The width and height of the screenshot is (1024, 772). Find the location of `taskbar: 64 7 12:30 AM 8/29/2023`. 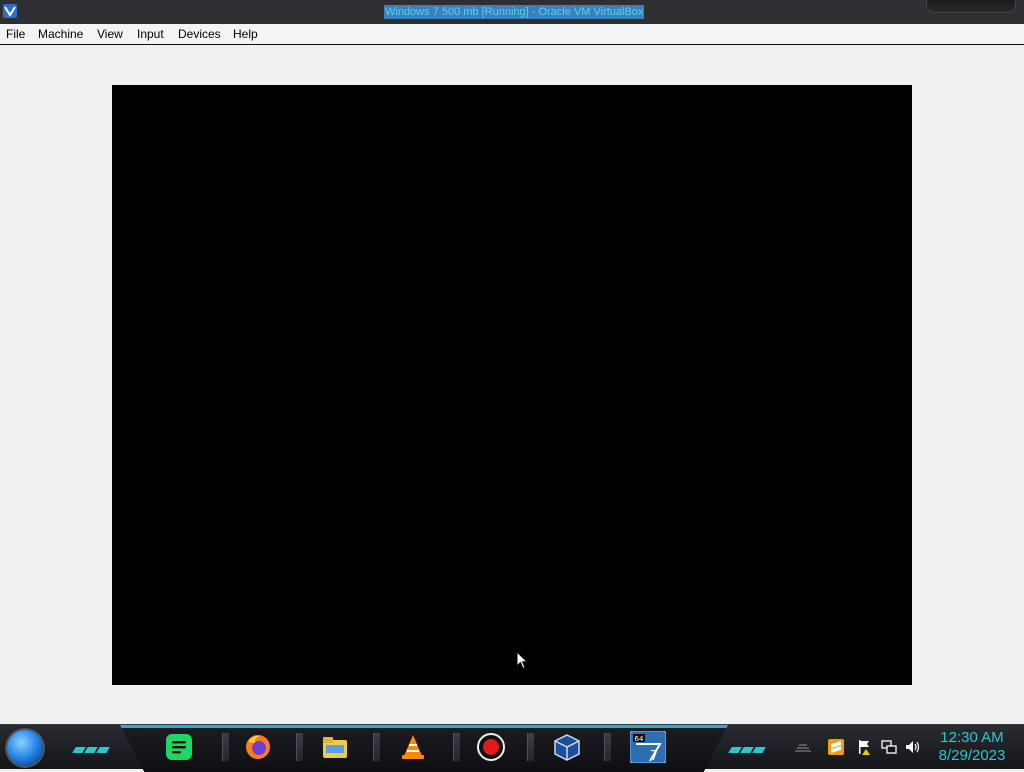

taskbar: 64 7 12:30 AM 8/29/2023 is located at coordinates (512, 748).